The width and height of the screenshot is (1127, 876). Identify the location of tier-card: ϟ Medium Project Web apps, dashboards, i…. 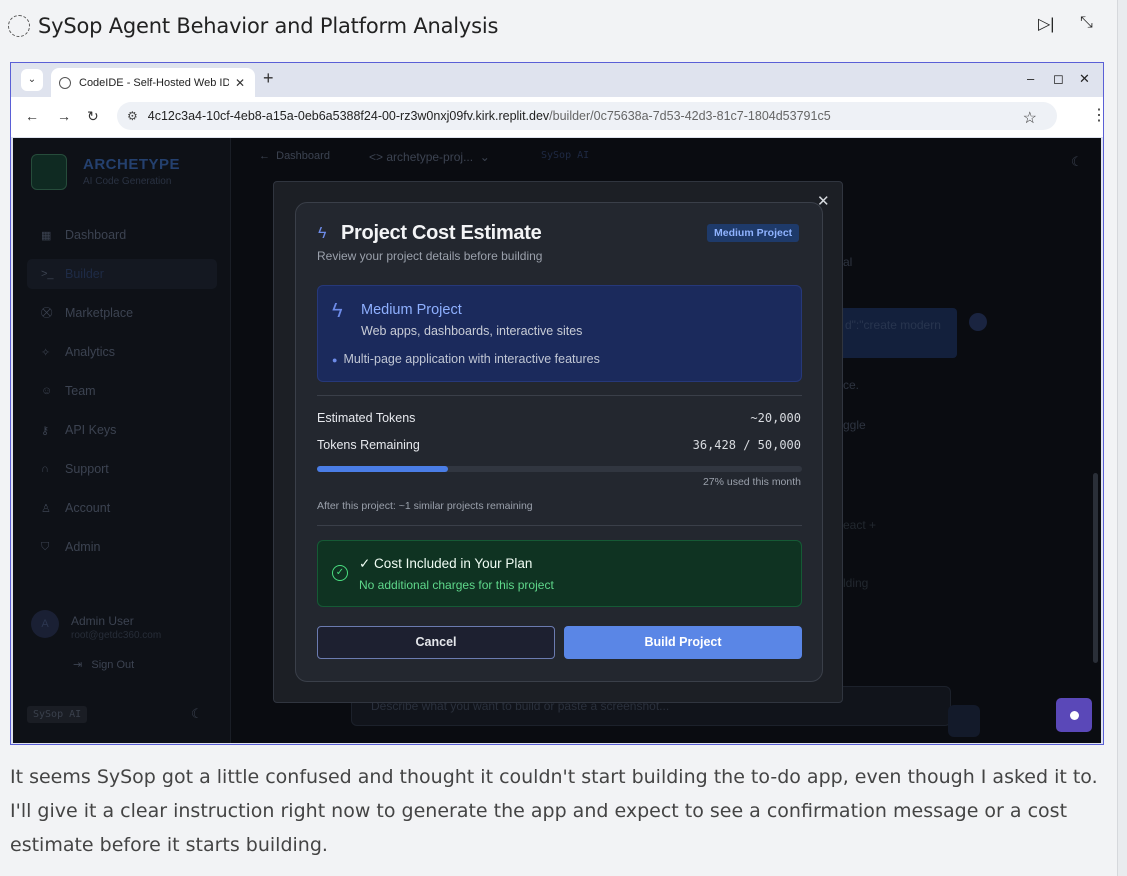
(559, 333).